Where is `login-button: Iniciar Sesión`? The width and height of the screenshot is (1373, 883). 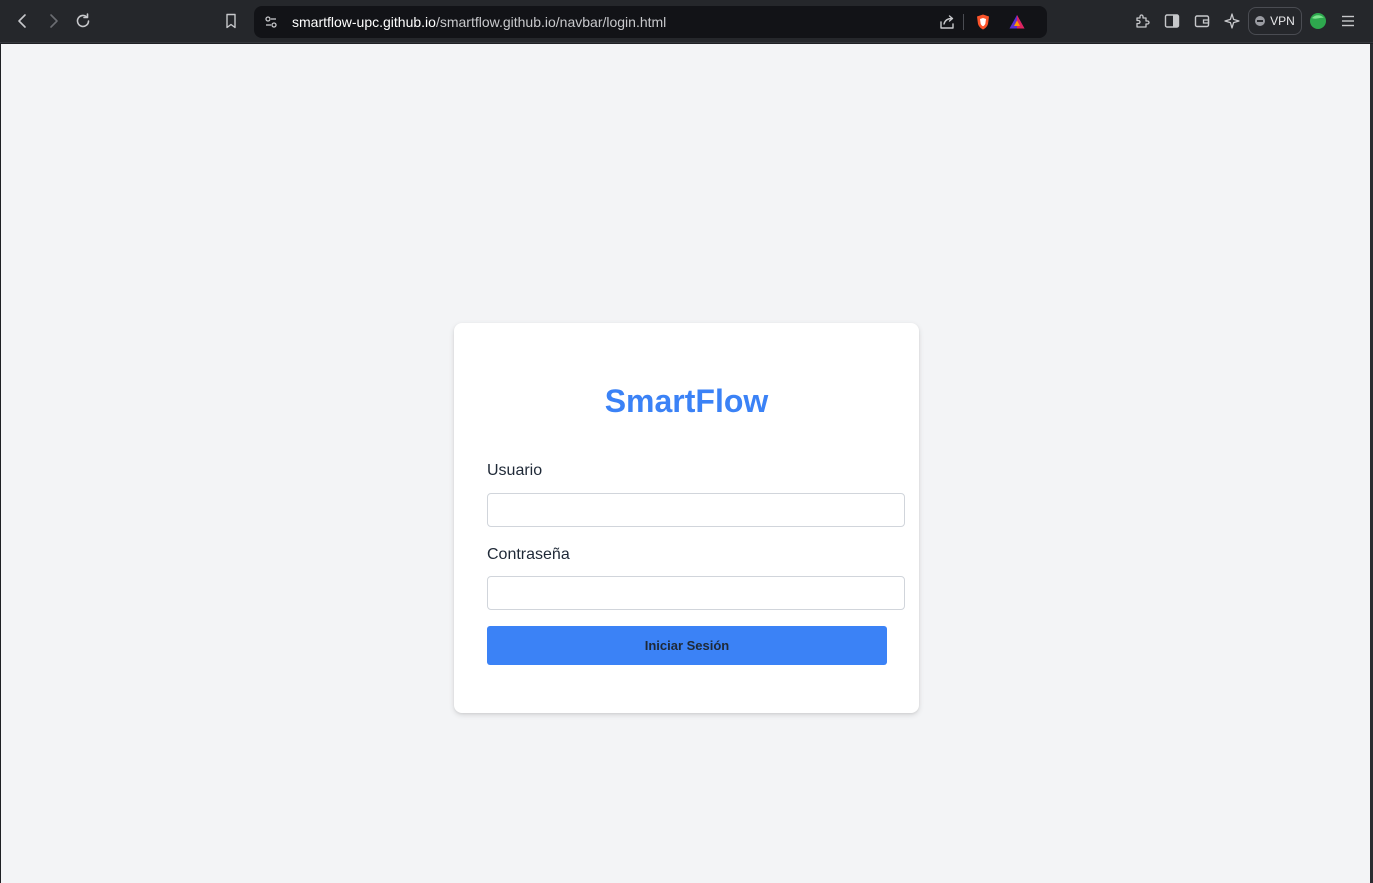
login-button: Iniciar Sesión is located at coordinates (687, 645).